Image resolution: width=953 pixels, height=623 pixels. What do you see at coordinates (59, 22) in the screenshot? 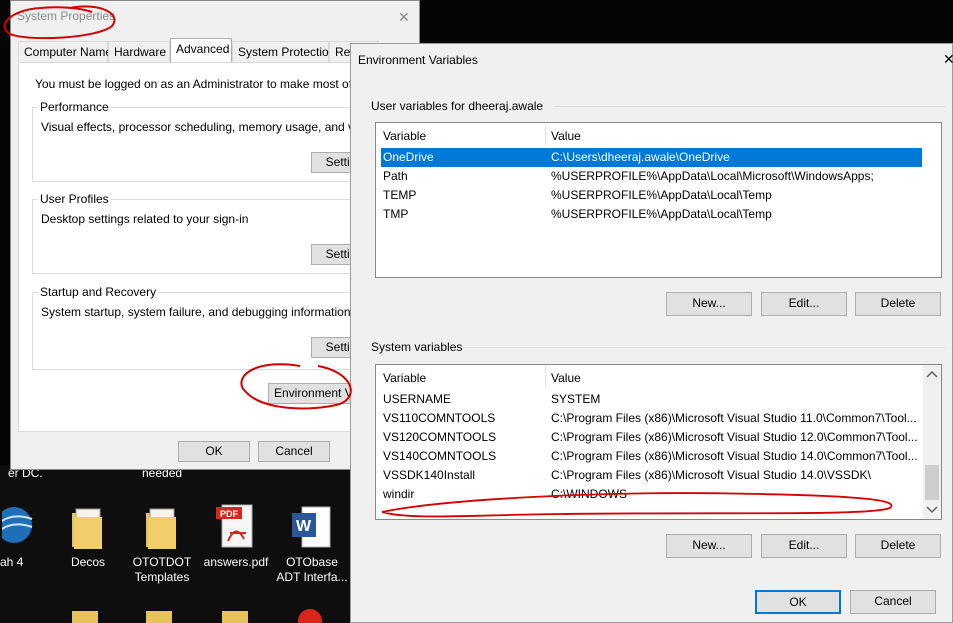
I see `annotation-circle-title` at bounding box center [59, 22].